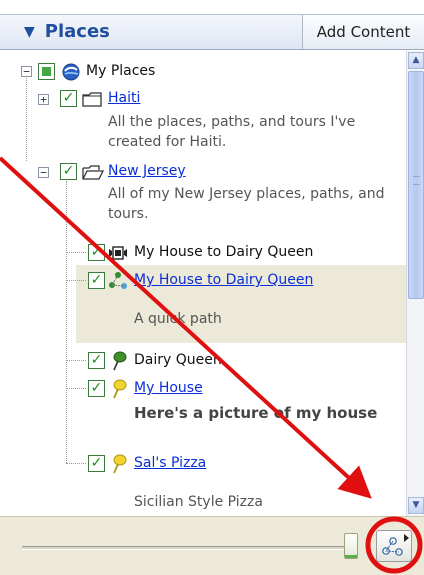 The image size is (424, 575). I want to click on add-content-button: Add Content, so click(363, 32).